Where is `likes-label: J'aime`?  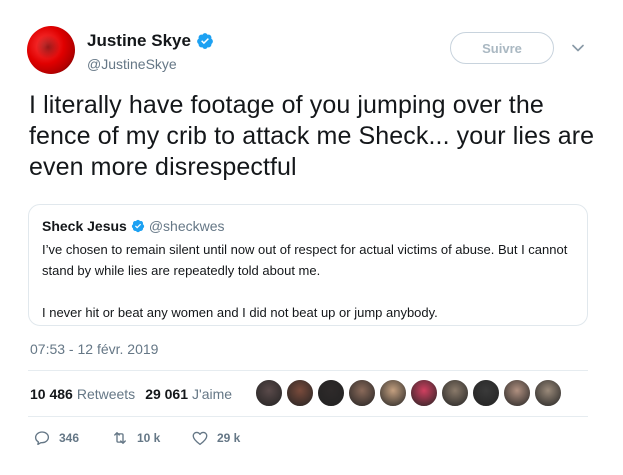
likes-label: J'aime is located at coordinates (212, 394).